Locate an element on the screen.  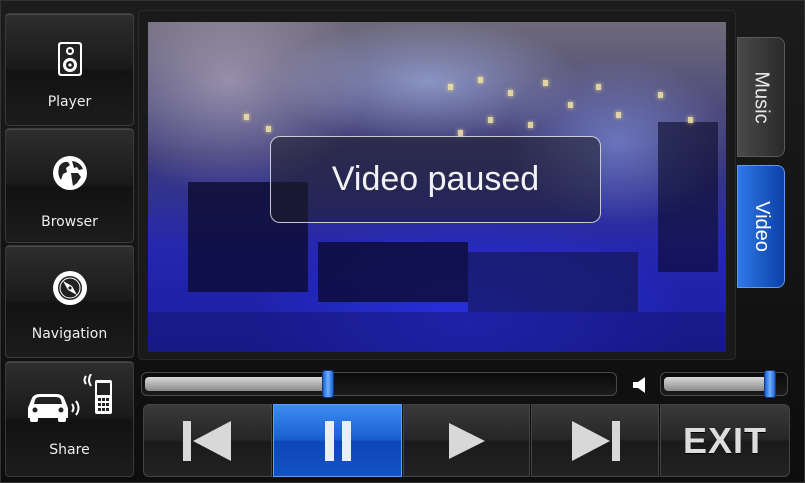
sidebar-item-player: Player is located at coordinates (69, 69).